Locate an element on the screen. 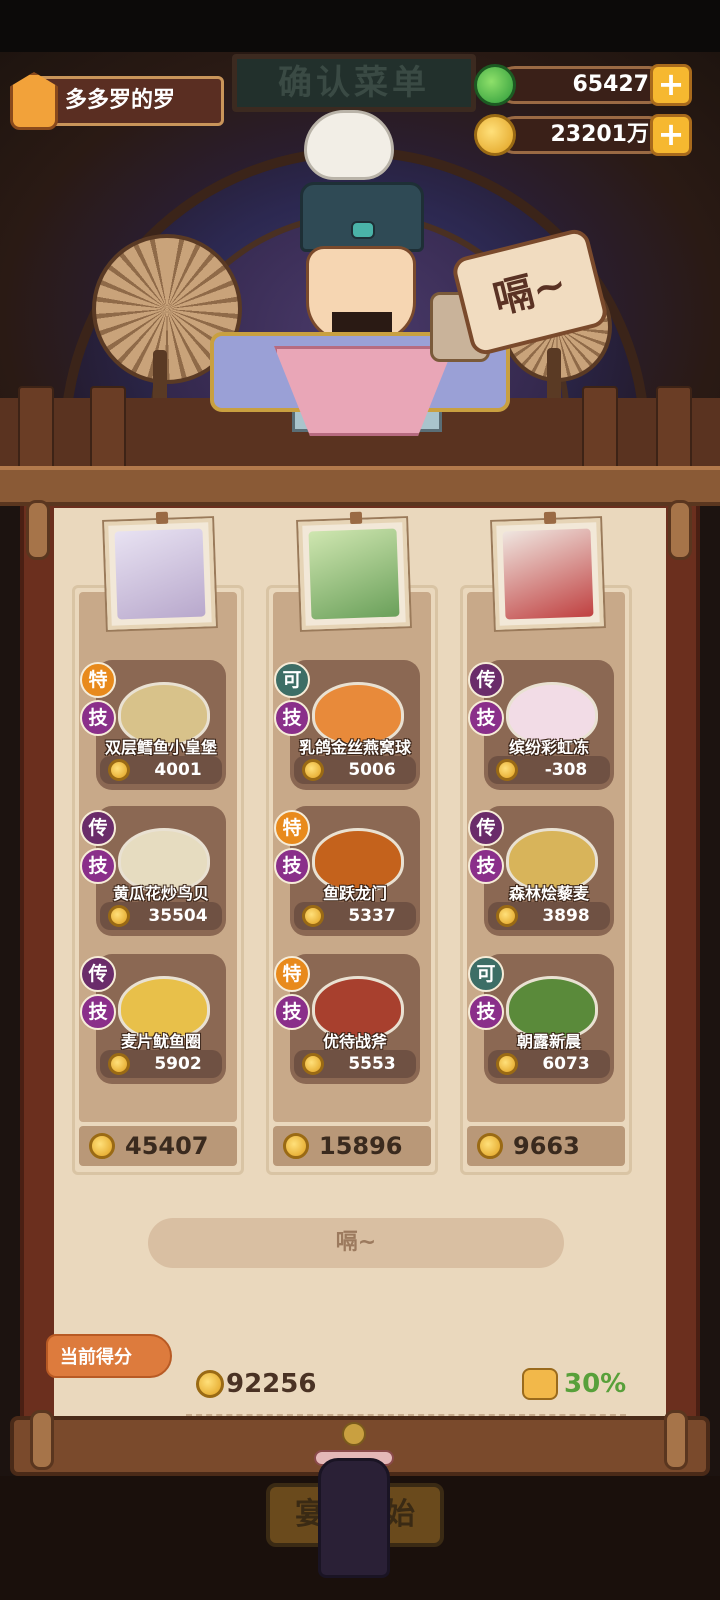 The image size is (720, 1600). dish-price: 35504 is located at coordinates (178, 916).